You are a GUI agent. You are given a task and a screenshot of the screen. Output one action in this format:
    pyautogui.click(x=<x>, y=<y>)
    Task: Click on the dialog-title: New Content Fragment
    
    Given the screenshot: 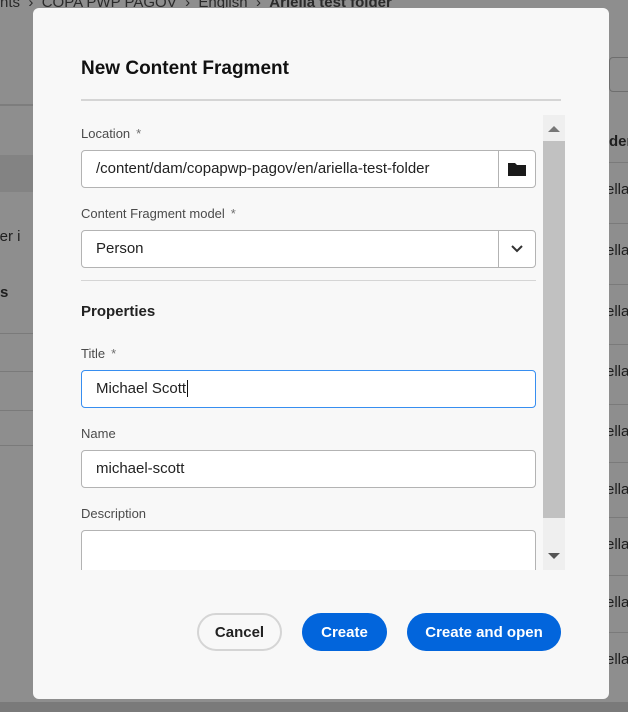 What is the action you would take?
    pyautogui.click(x=185, y=68)
    